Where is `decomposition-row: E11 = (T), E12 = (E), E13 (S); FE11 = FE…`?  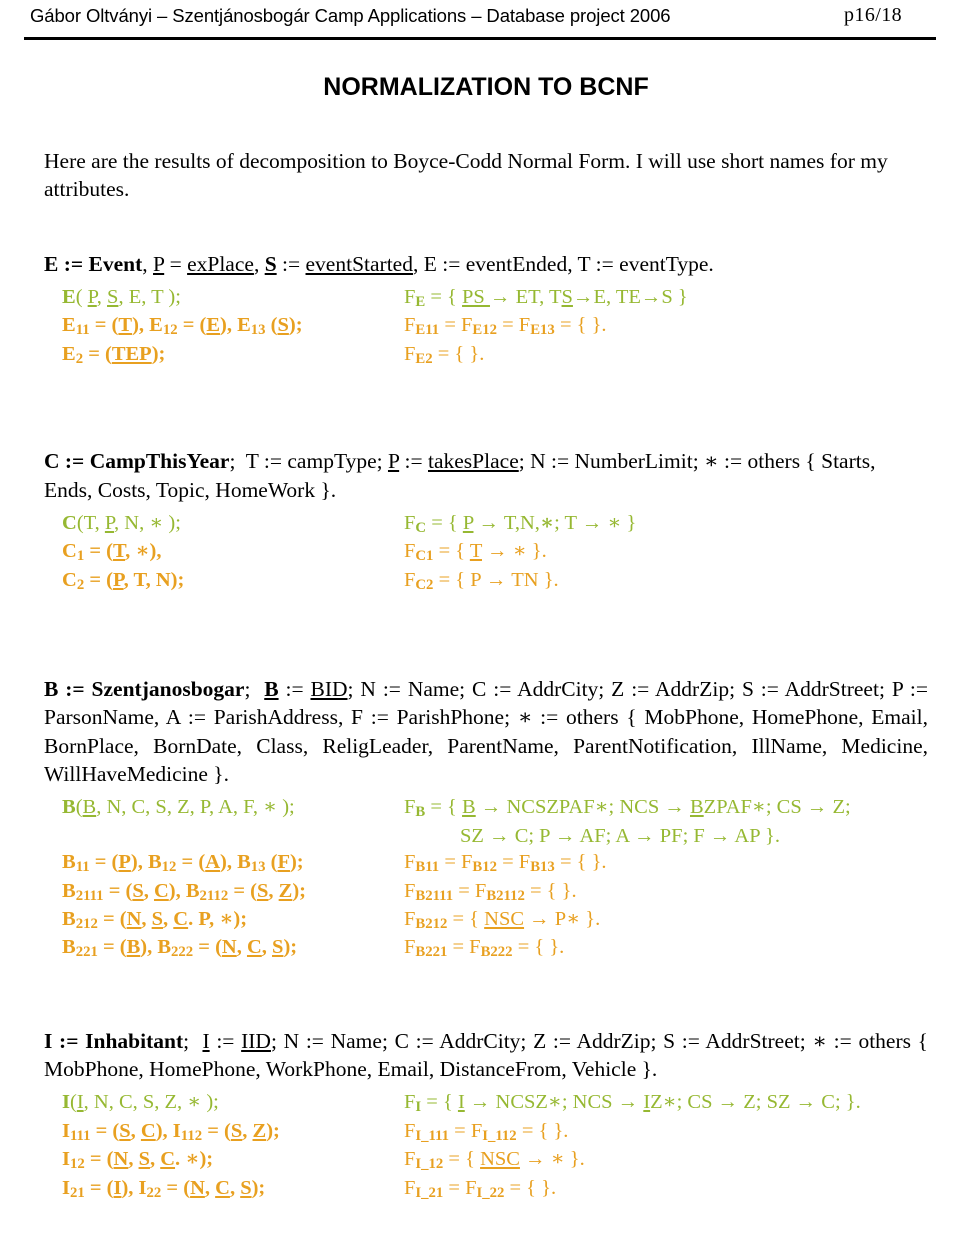 decomposition-row: E11 = (T), E12 = (E), E13 (S); FE11 = FE… is located at coordinates (495, 326).